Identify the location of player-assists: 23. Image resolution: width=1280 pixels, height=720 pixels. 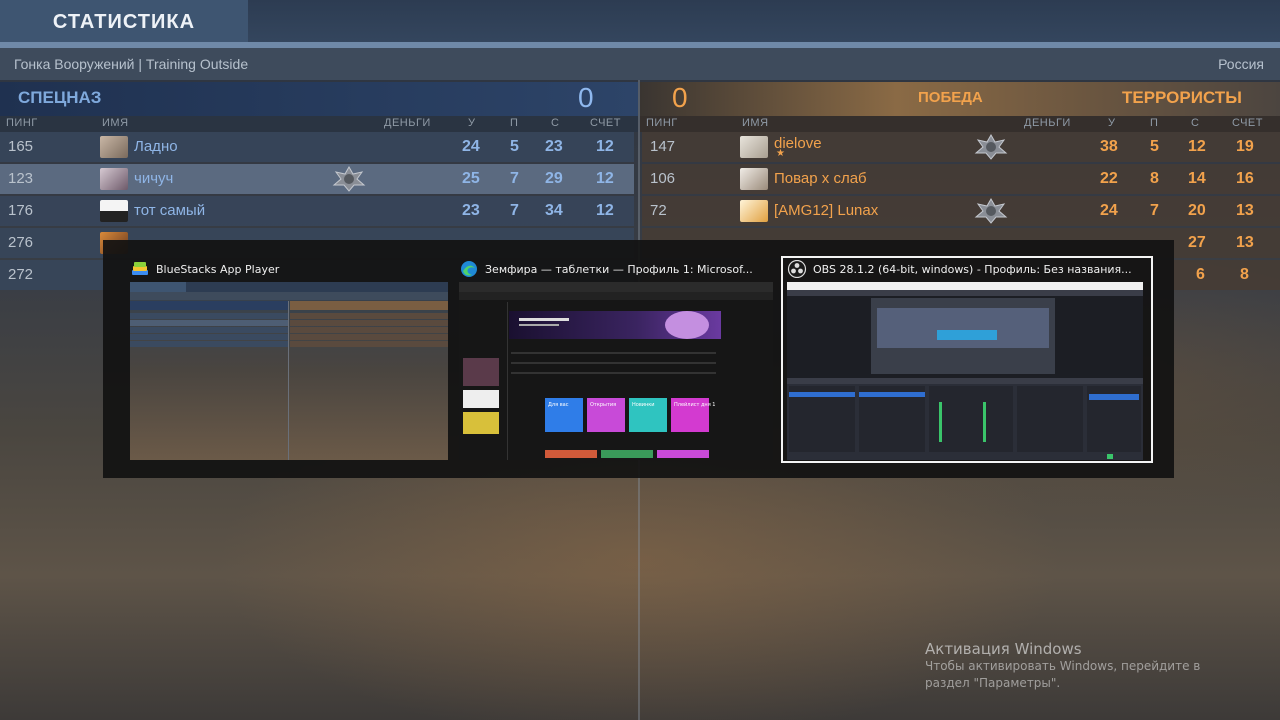
(554, 146).